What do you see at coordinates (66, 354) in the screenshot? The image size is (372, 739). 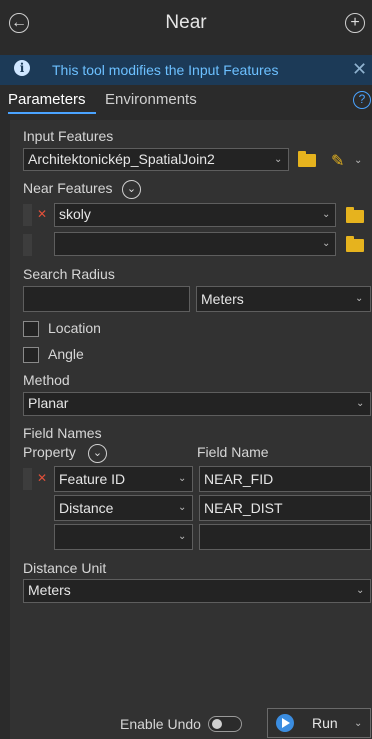 I see `angle-label: Angle` at bounding box center [66, 354].